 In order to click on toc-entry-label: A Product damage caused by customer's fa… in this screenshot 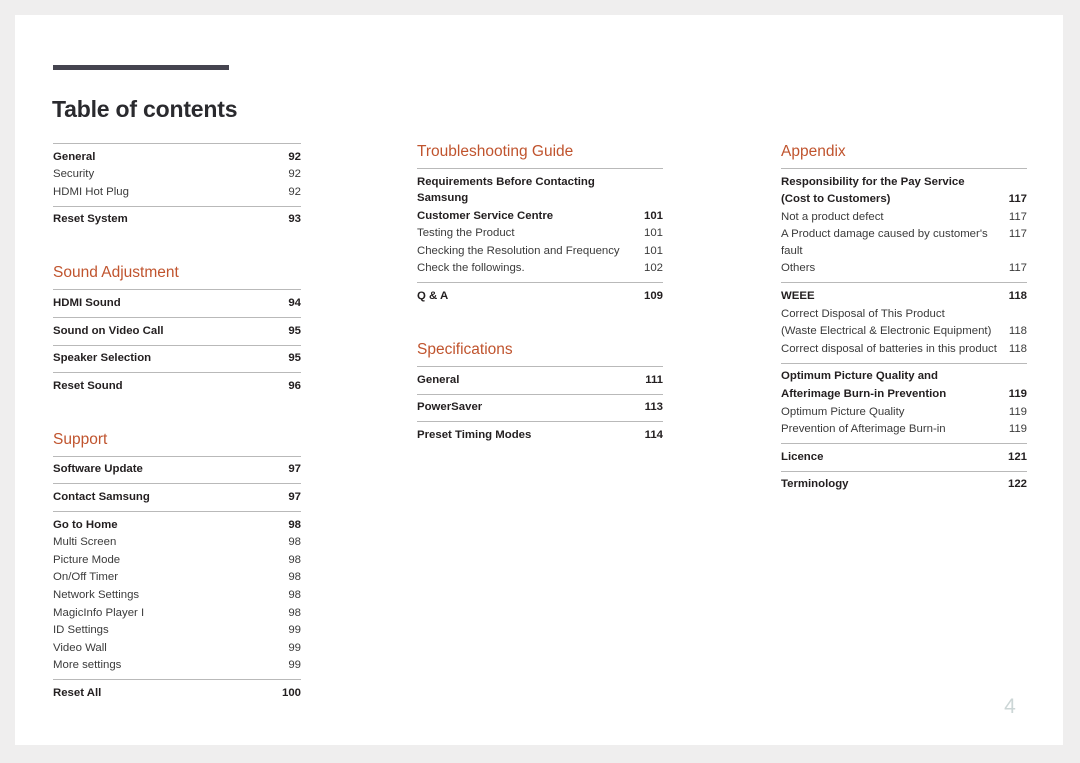, I will do `click(884, 242)`.